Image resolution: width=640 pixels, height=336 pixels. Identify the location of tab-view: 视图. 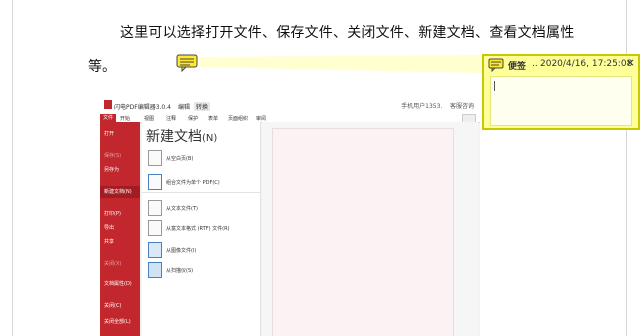
(149, 118).